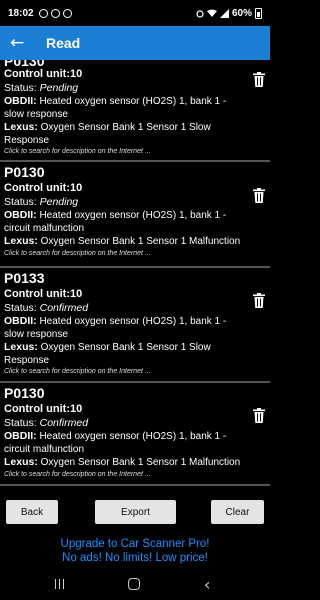  What do you see at coordinates (200, 13) in the screenshot?
I see `alarm-icon` at bounding box center [200, 13].